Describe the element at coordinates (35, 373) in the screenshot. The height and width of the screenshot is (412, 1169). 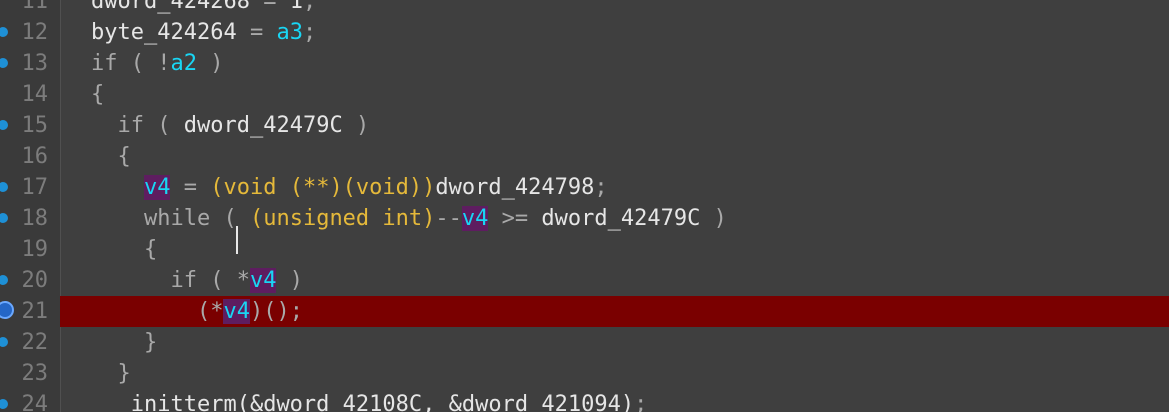
I see `line-number: 23` at that location.